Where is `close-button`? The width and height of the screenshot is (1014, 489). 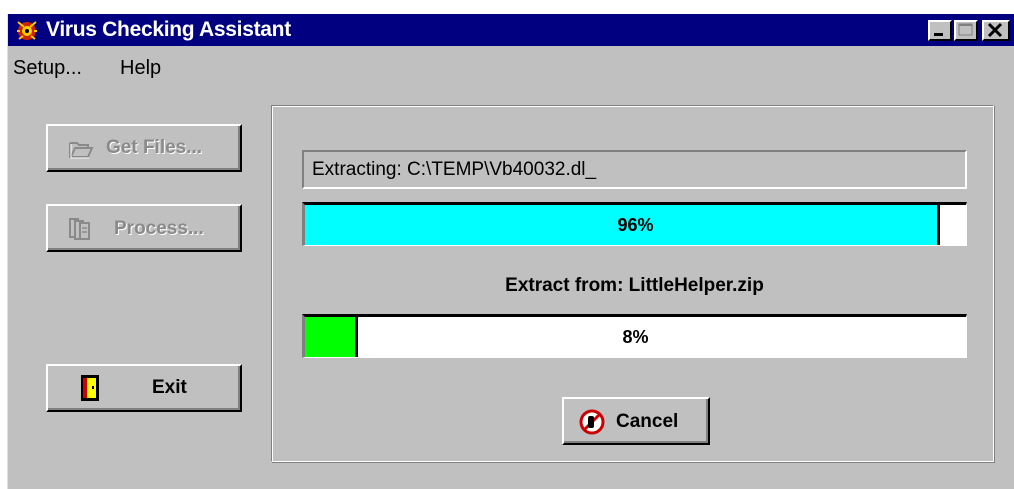 close-button is located at coordinates (996, 30).